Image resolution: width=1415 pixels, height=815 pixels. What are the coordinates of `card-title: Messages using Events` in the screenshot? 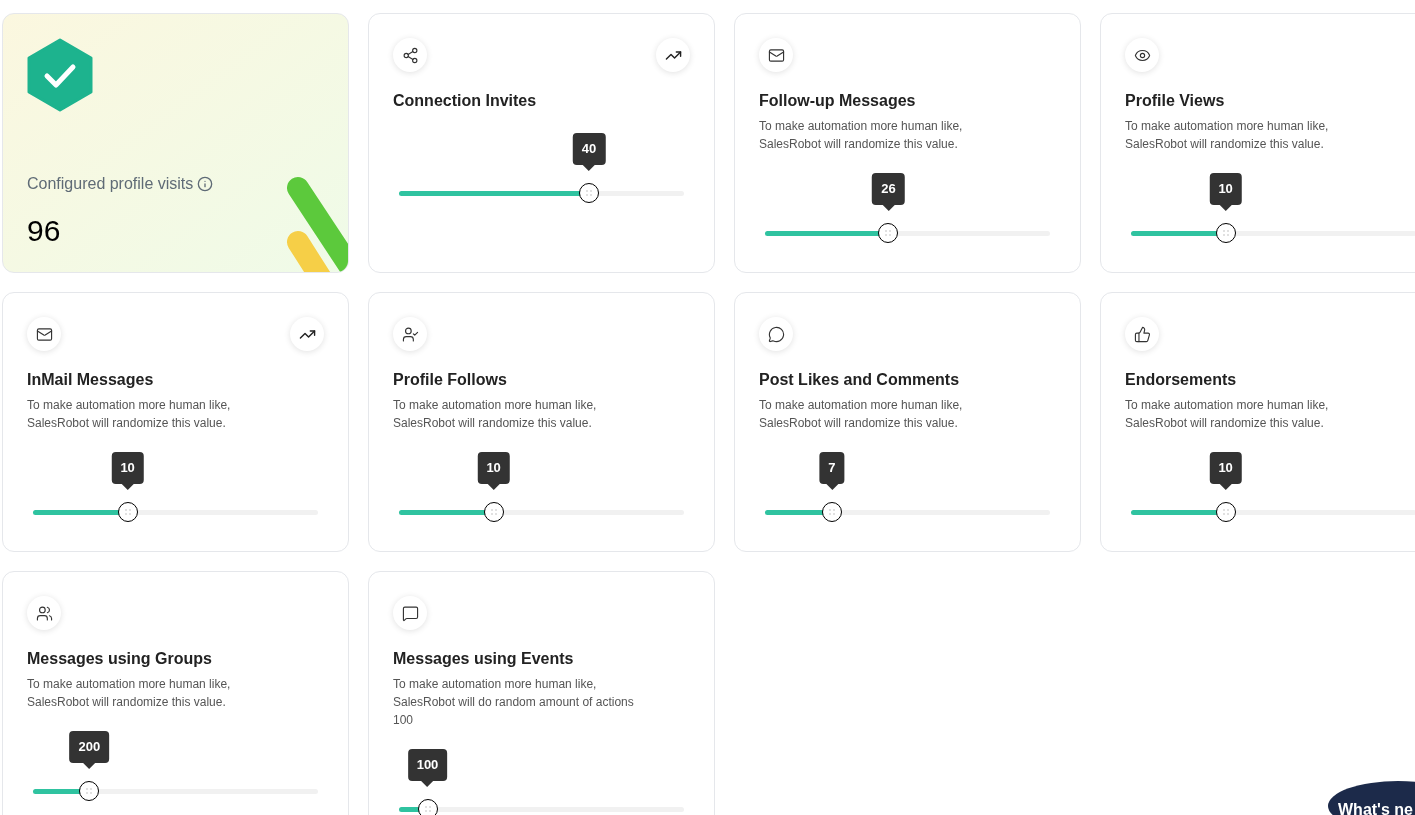 It's located at (484, 659).